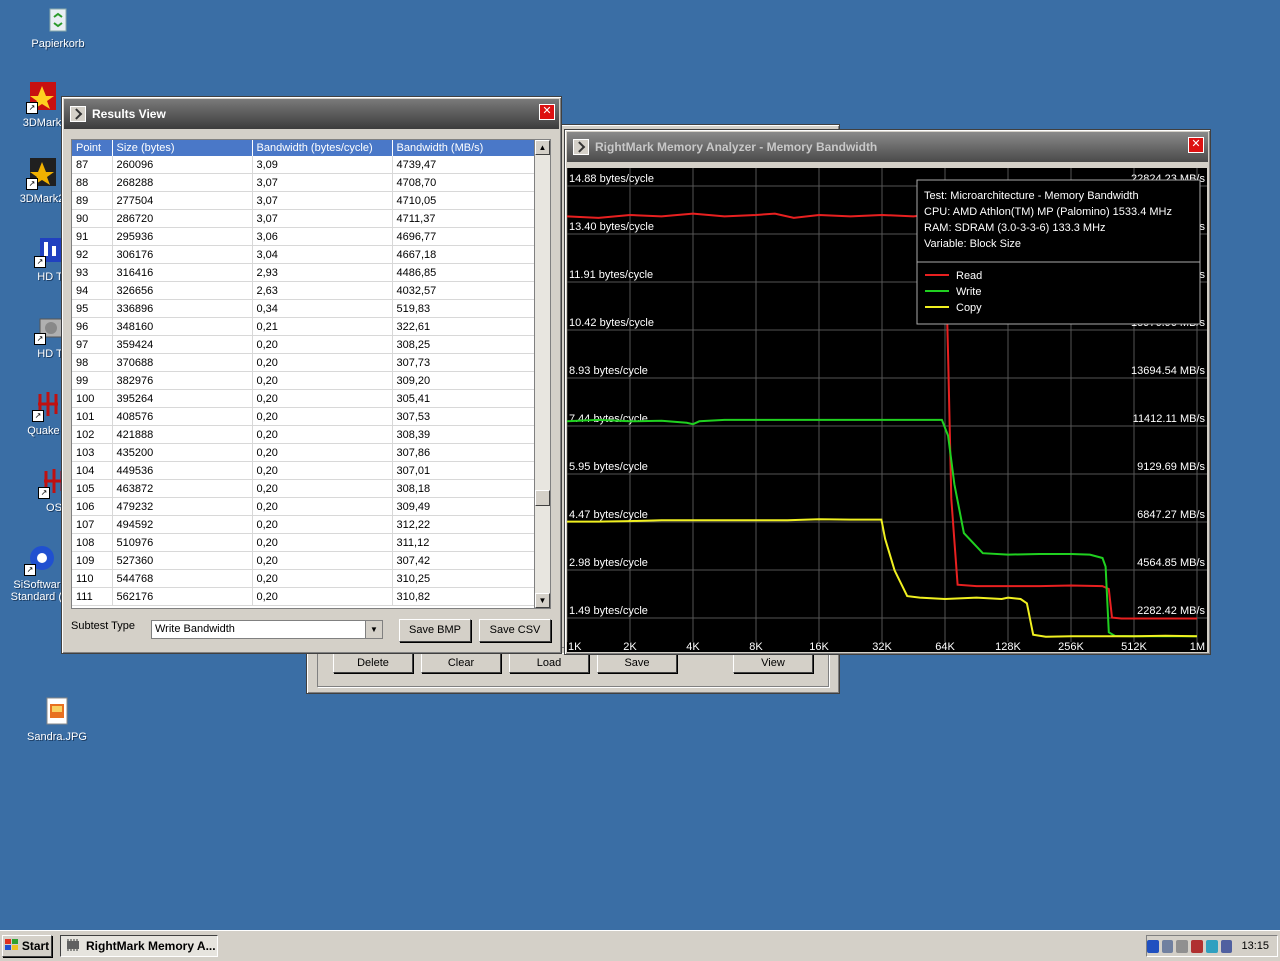 Image resolution: width=1280 pixels, height=961 pixels. What do you see at coordinates (1197, 946) in the screenshot?
I see `antivirus-icon` at bounding box center [1197, 946].